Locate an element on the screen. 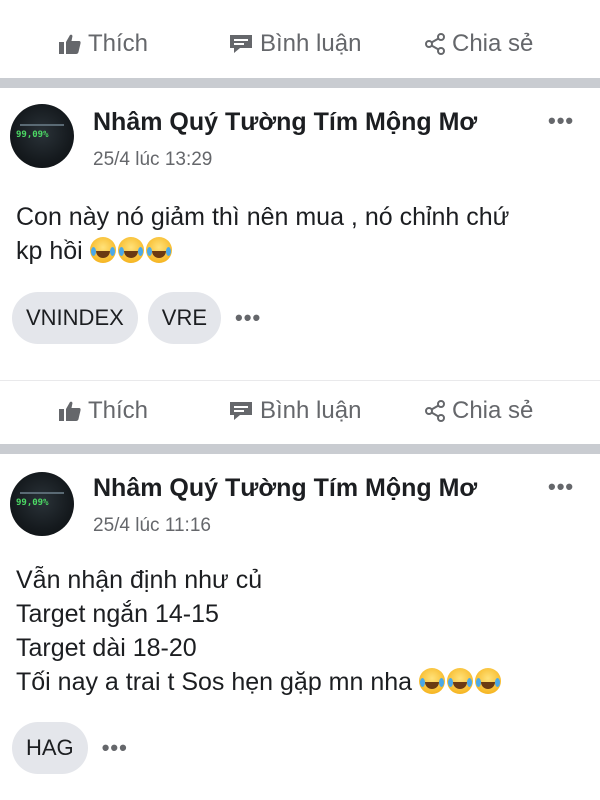 The width and height of the screenshot is (600, 800). post-timestamp: 25/4 lúc 13:29 is located at coordinates (152, 160).